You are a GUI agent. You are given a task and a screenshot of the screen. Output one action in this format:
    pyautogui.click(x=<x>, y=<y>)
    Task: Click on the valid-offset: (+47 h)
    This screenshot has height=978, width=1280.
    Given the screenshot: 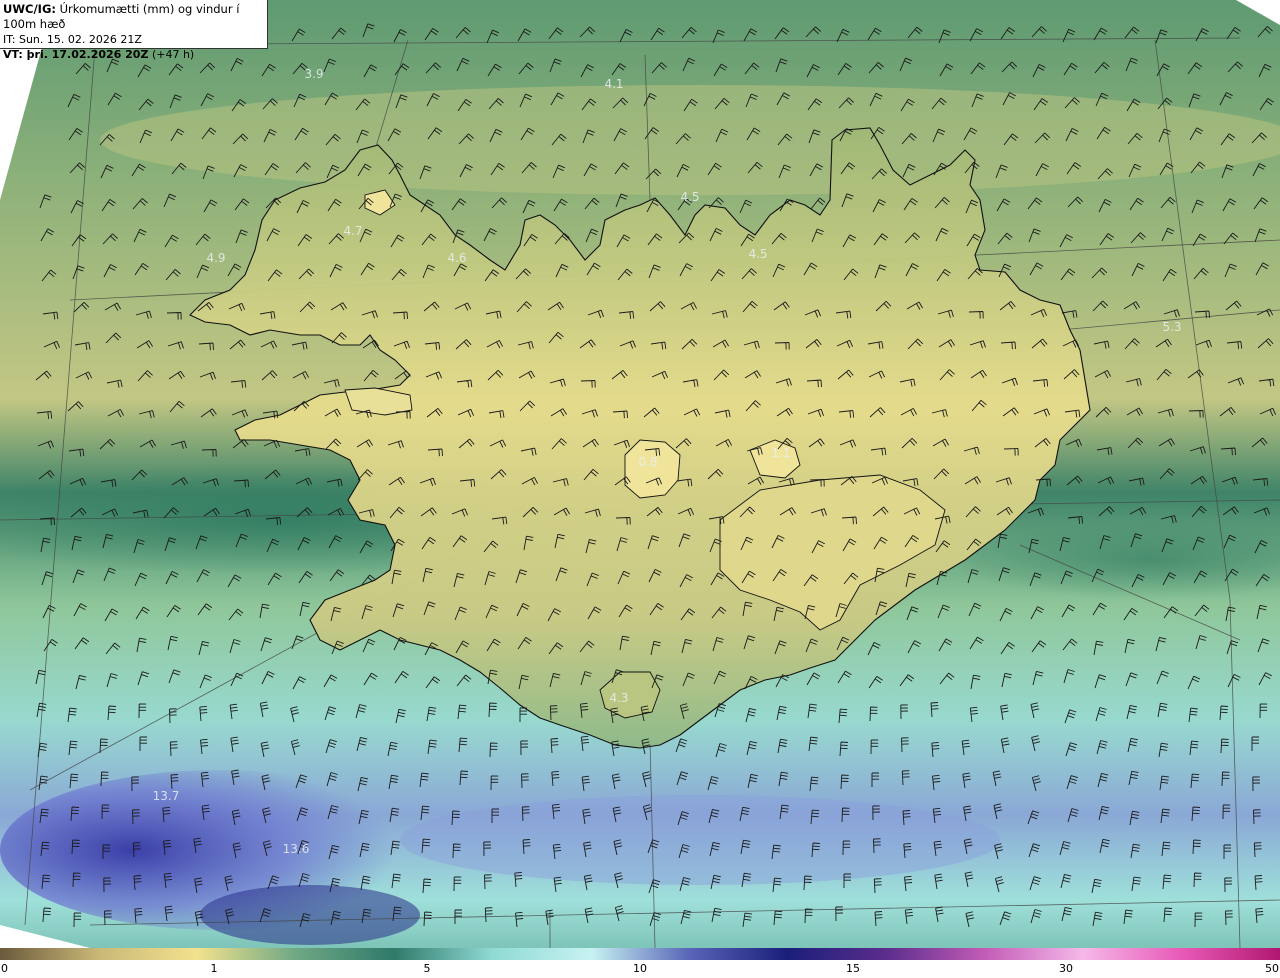 What is the action you would take?
    pyautogui.click(x=173, y=54)
    